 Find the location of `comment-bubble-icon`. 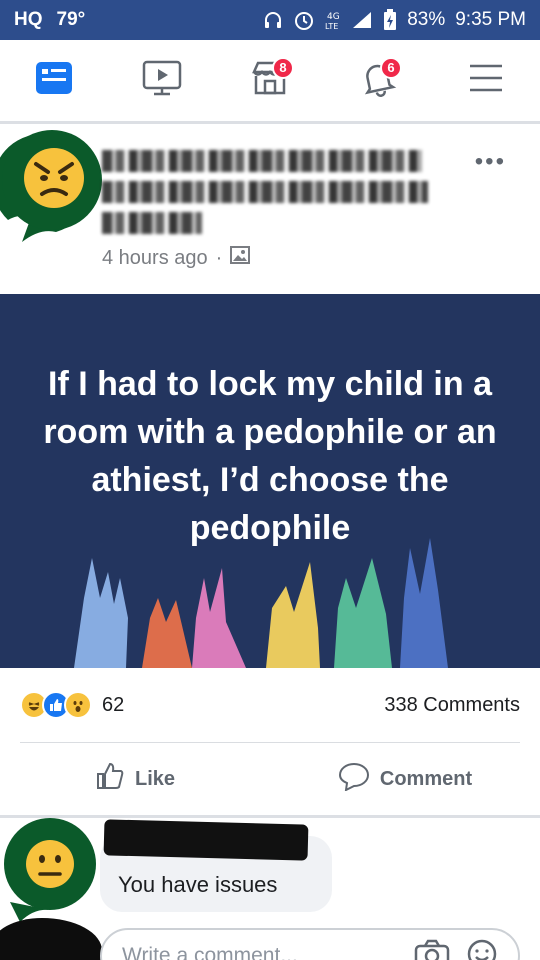

comment-bubble-icon is located at coordinates (354, 779).